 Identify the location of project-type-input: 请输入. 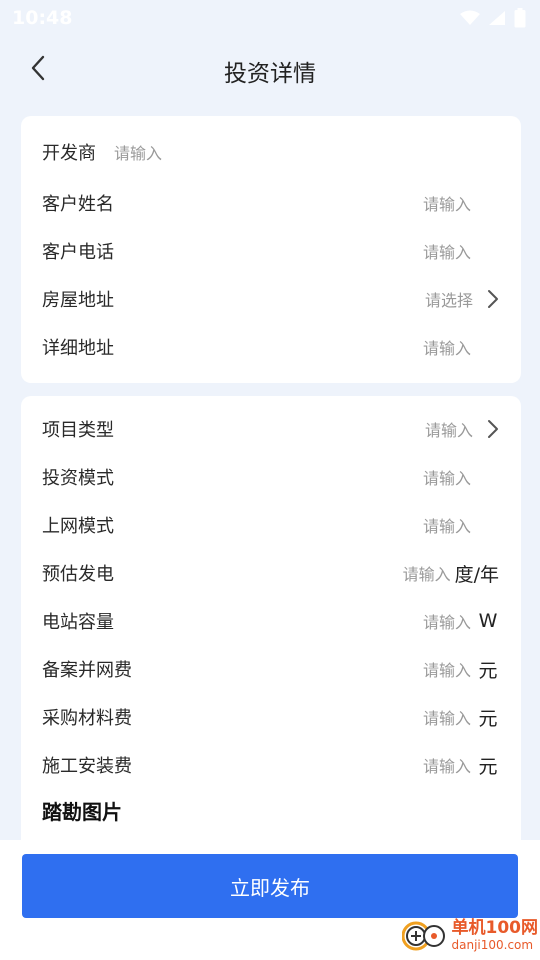
(449, 429).